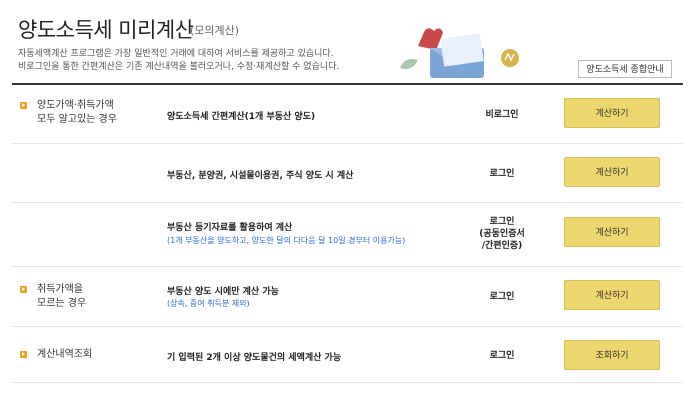 The width and height of the screenshot is (696, 405). I want to click on category-line-2: 모두 알고있는 경우, so click(77, 119).